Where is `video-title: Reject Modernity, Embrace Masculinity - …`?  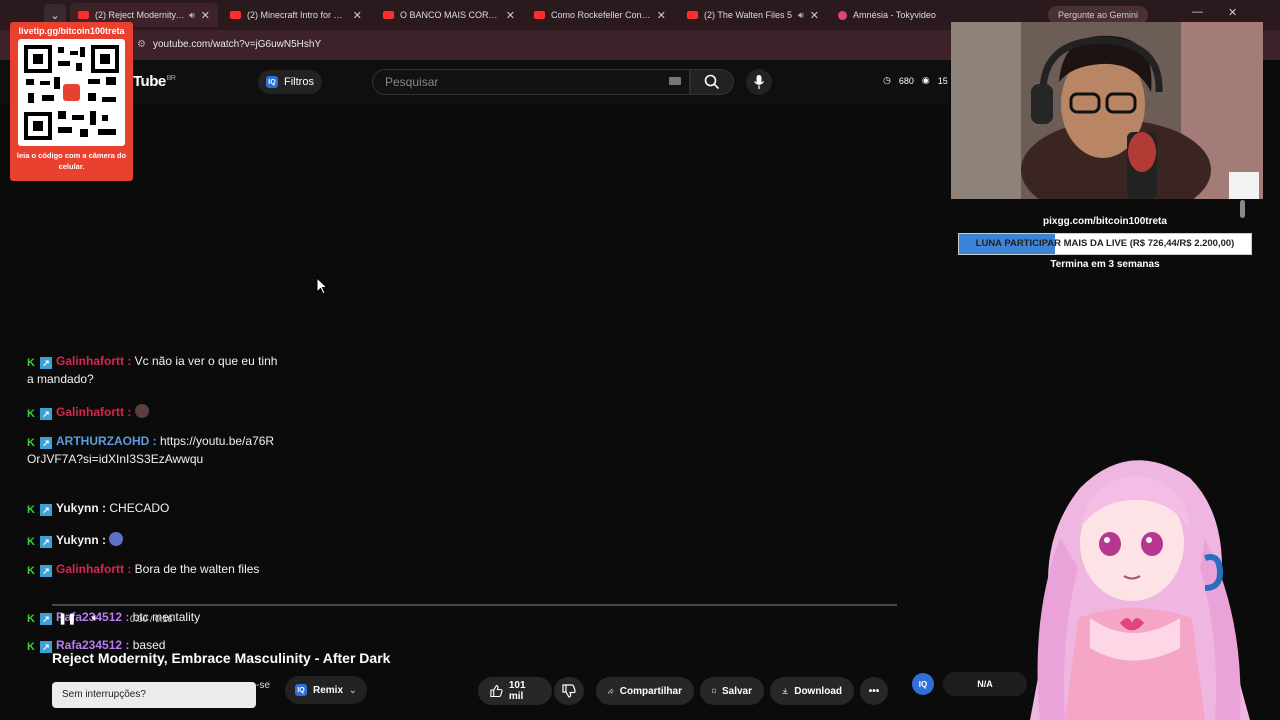 video-title: Reject Modernity, Embrace Masculinity - … is located at coordinates (221, 658).